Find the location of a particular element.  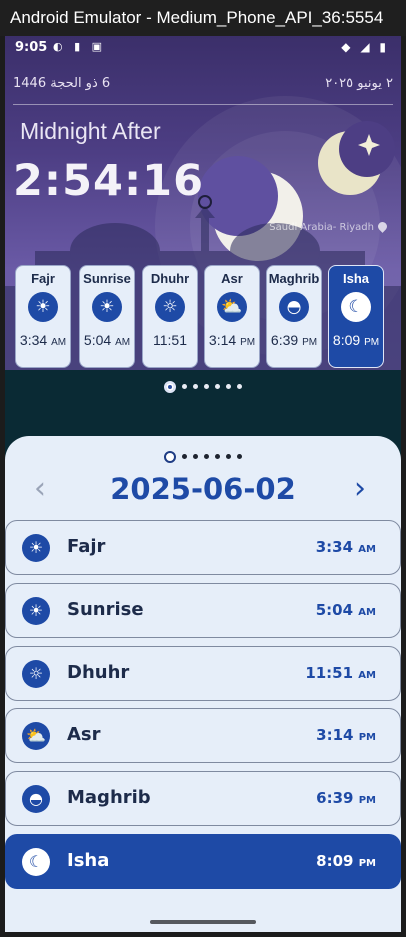

card-name: Fajr is located at coordinates (43, 278).